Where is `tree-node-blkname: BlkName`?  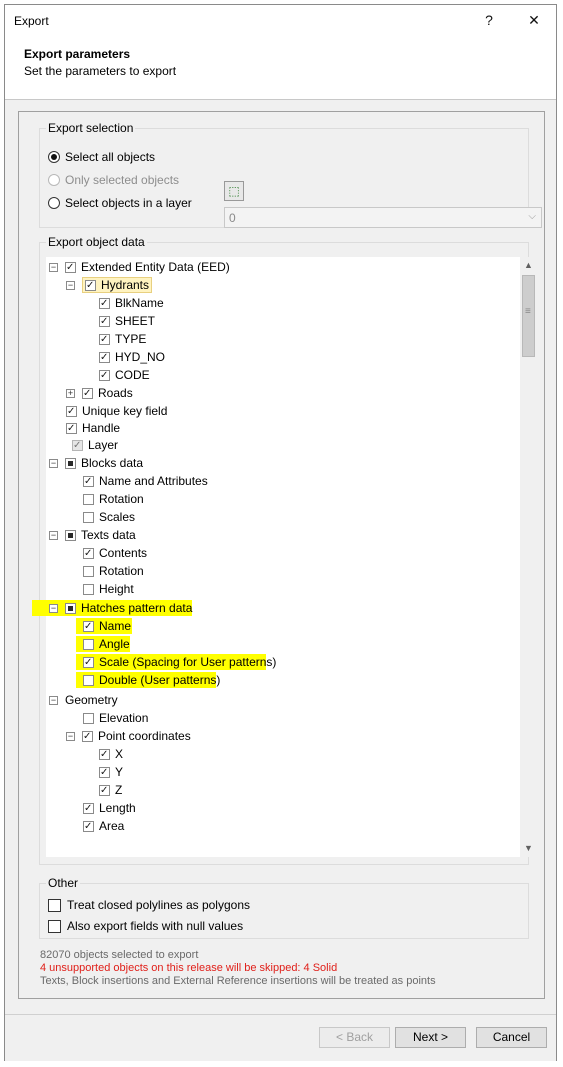
tree-node-blkname: BlkName is located at coordinates (131, 303).